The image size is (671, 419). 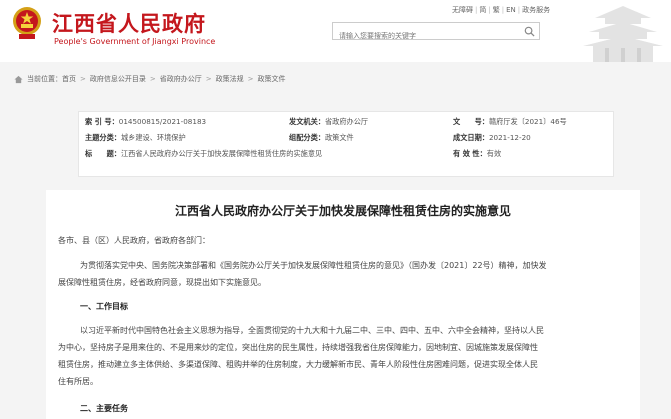 What do you see at coordinates (307, 121) in the screenshot?
I see `issuer-label: 发文机关：` at bounding box center [307, 121].